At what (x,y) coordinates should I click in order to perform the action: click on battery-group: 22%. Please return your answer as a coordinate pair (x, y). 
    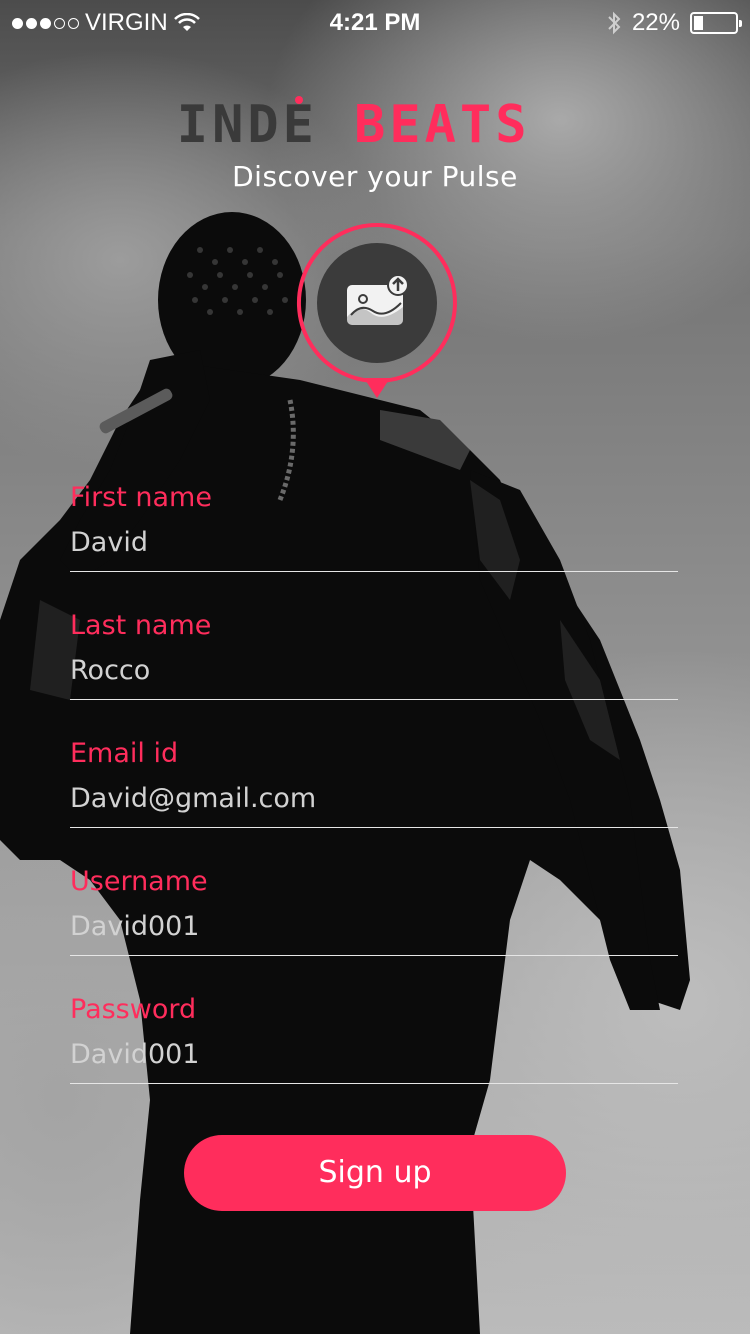
    Looking at the image, I should click on (674, 23).